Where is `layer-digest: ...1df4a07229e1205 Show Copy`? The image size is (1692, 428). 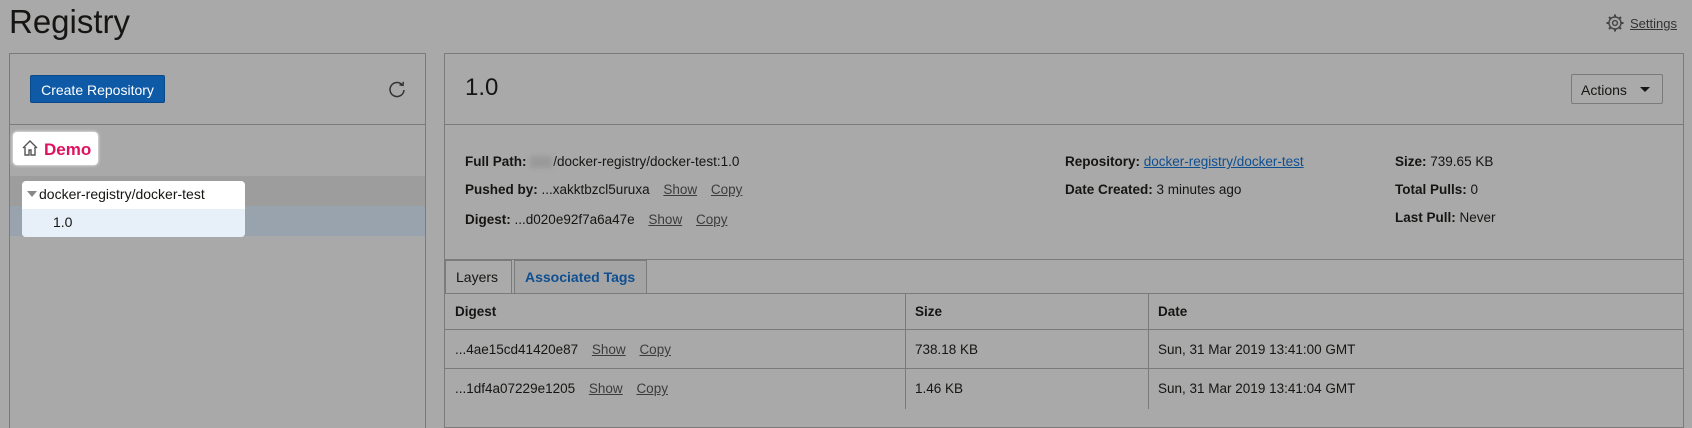 layer-digest: ...1df4a07229e1205 Show Copy is located at coordinates (561, 394).